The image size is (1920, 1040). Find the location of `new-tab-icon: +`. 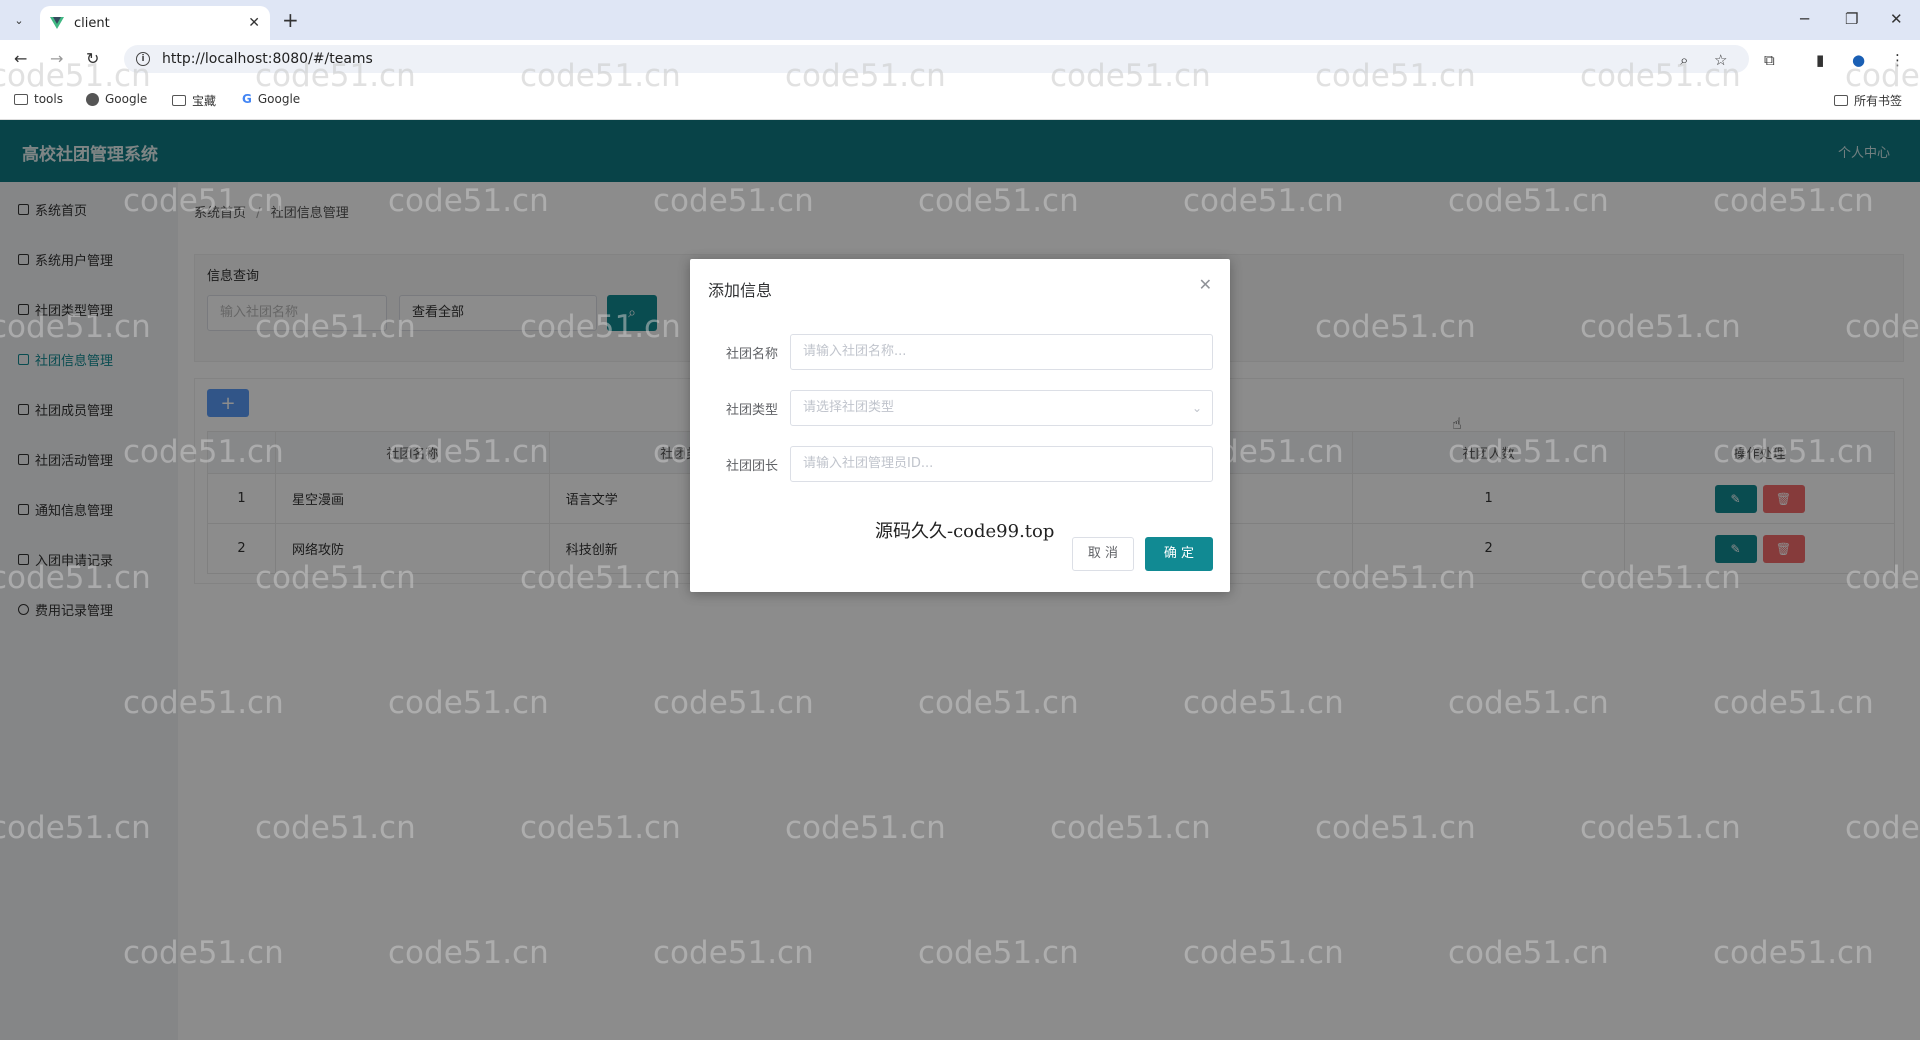

new-tab-icon: + is located at coordinates (290, 20).